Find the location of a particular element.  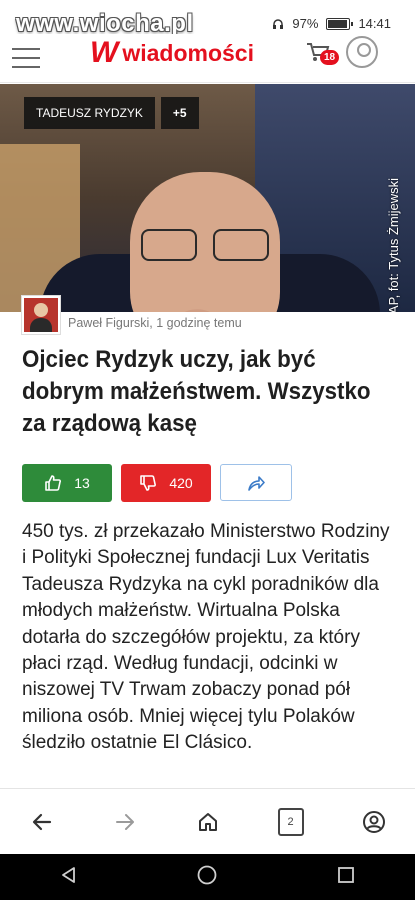

system-nav-bar is located at coordinates (207, 877).